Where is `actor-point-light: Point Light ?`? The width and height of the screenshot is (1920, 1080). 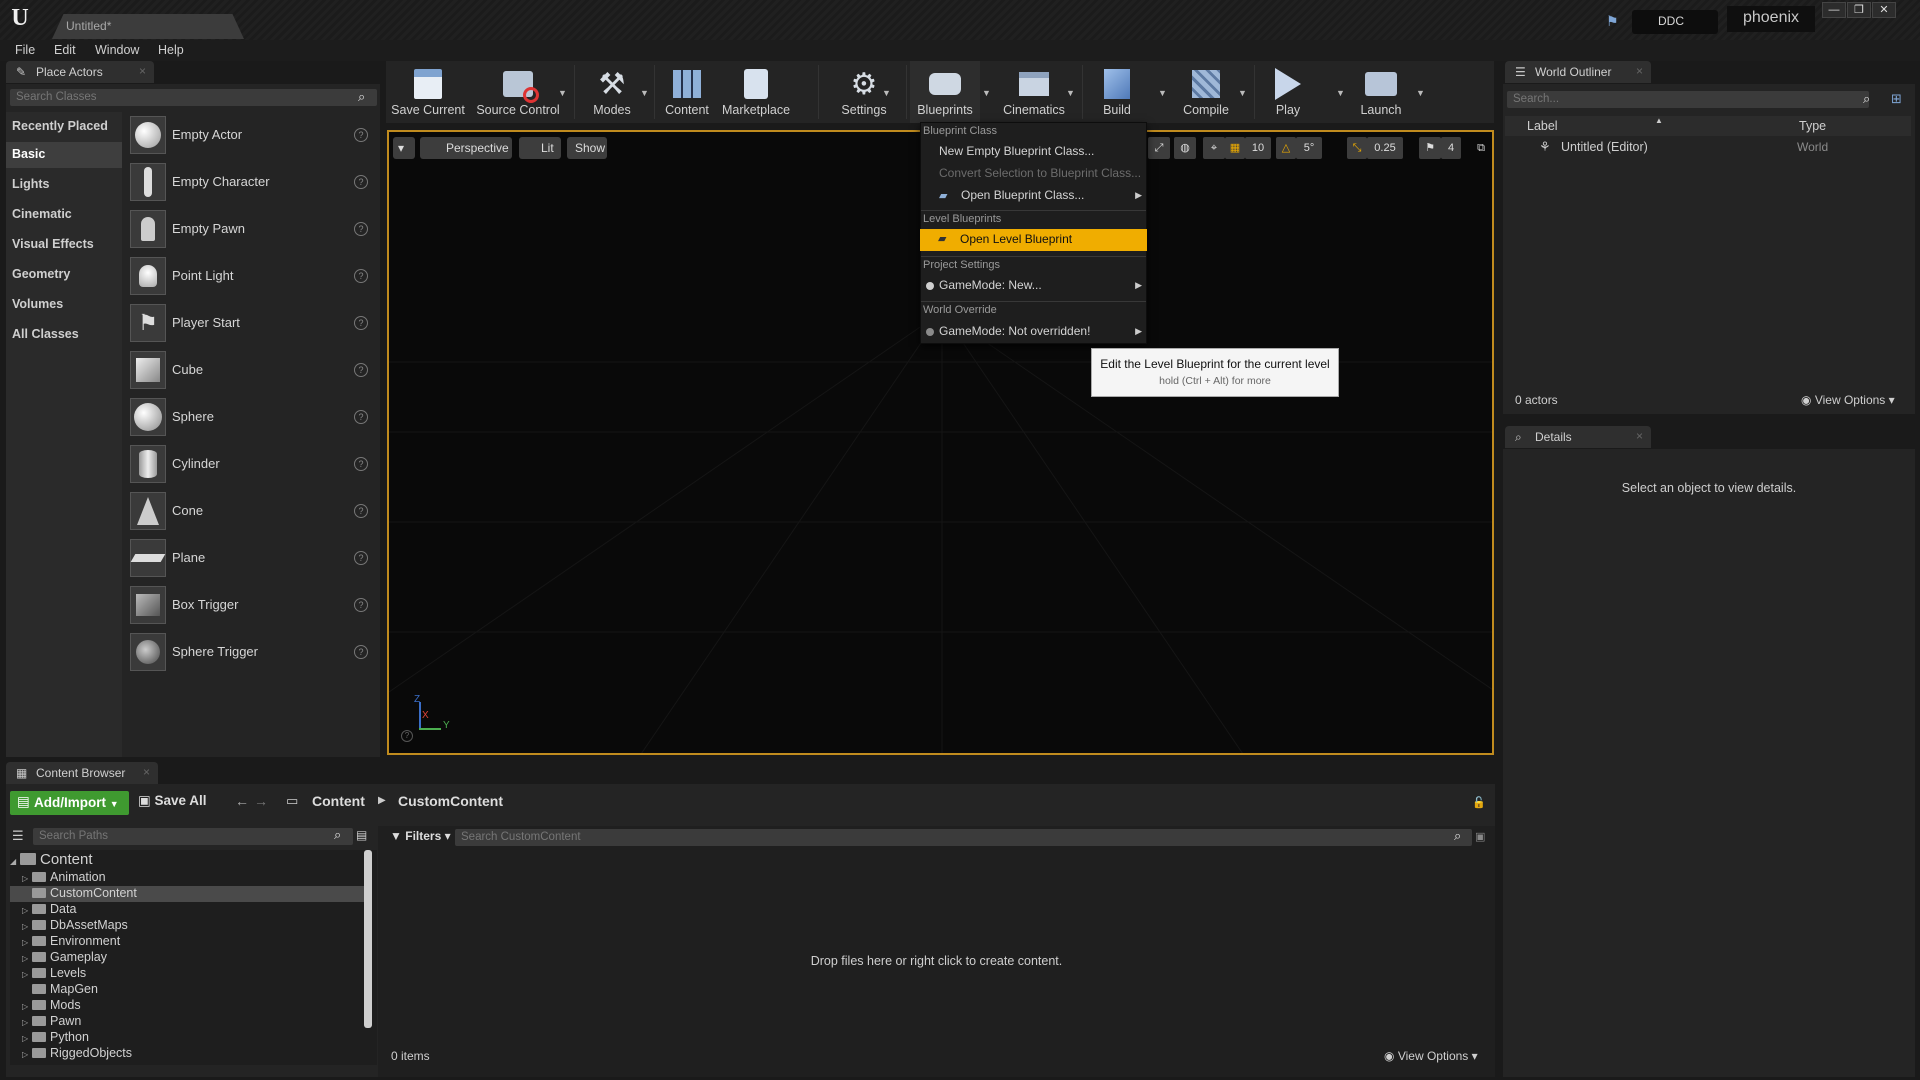 actor-point-light: Point Light ? is located at coordinates (253, 277).